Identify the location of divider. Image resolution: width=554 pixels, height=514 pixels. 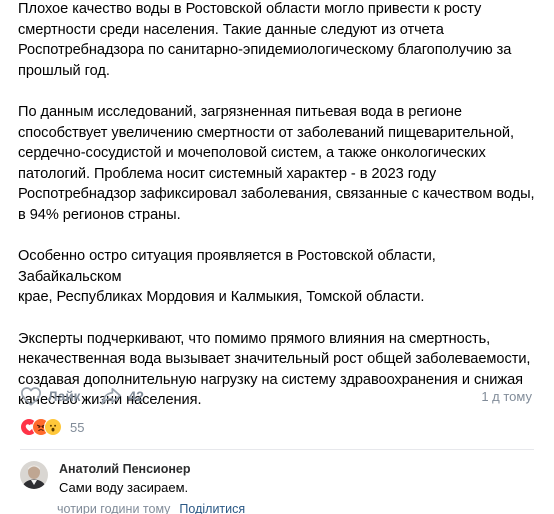
(277, 449).